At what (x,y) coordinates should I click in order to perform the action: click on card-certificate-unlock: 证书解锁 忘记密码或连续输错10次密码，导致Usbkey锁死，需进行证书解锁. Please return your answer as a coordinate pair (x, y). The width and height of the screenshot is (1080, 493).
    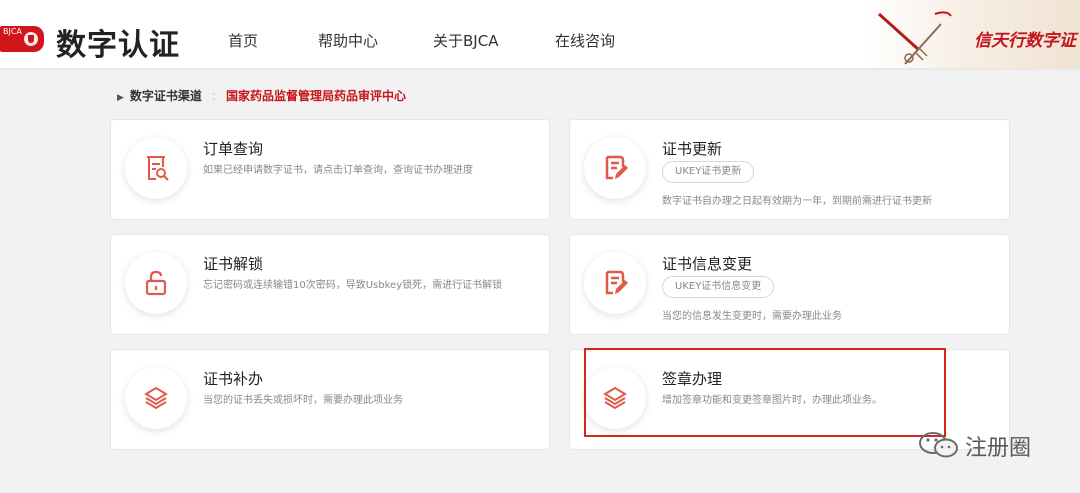
    Looking at the image, I should click on (330, 284).